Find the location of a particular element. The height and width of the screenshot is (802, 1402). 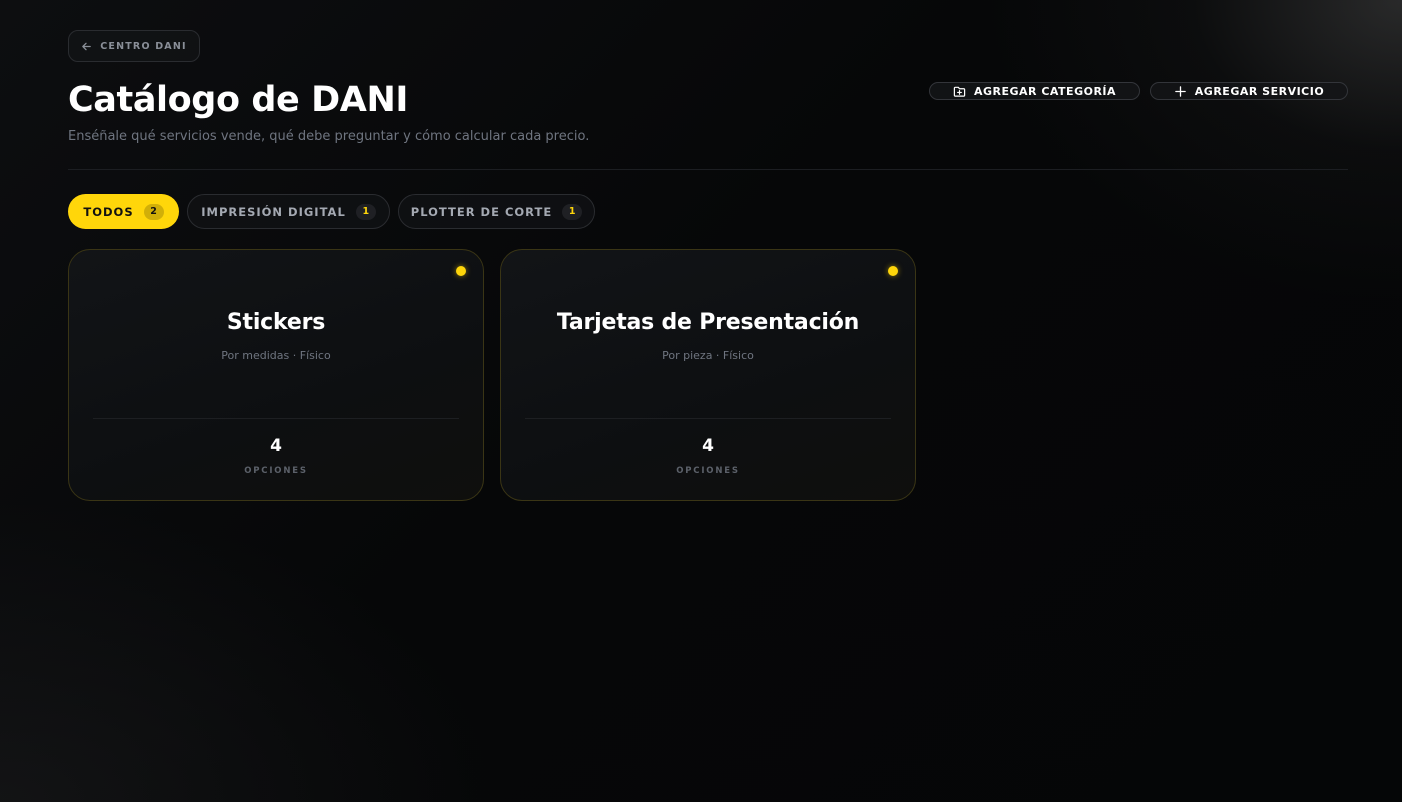

service-meta: Por medidas · Físico is located at coordinates (276, 355).